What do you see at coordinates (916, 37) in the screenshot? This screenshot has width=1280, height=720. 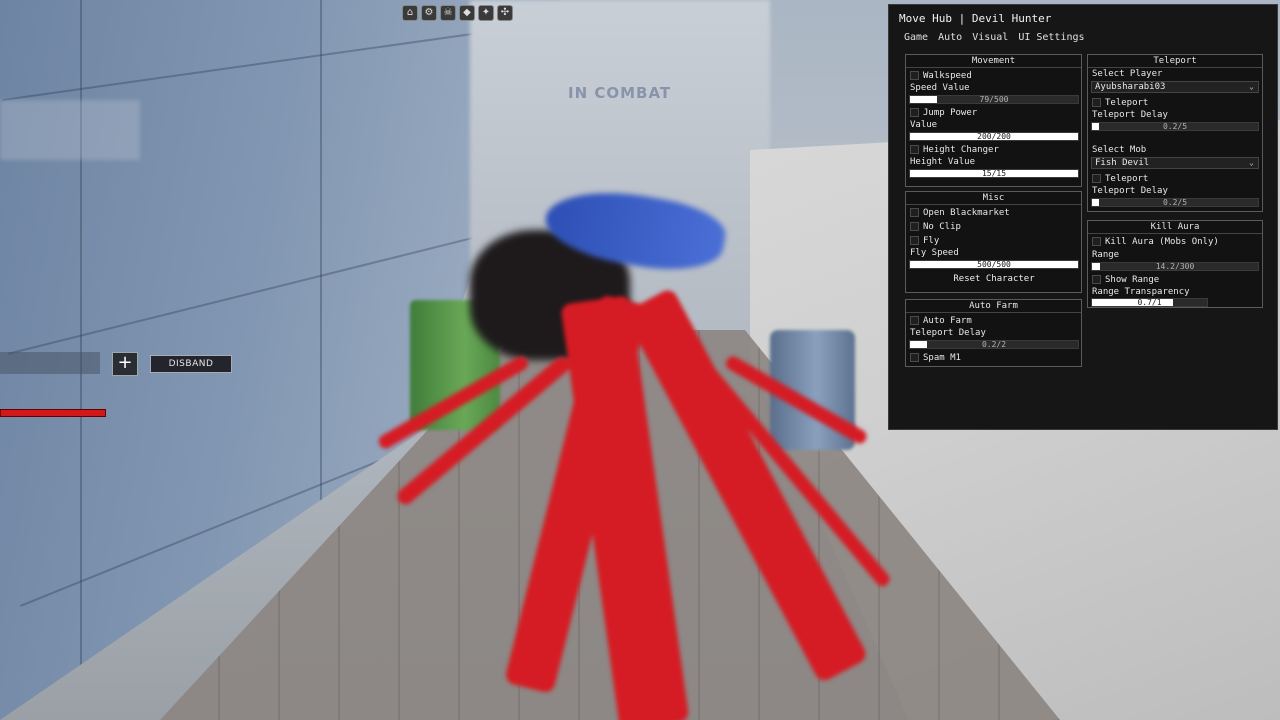 I see `tab-game: Game` at bounding box center [916, 37].